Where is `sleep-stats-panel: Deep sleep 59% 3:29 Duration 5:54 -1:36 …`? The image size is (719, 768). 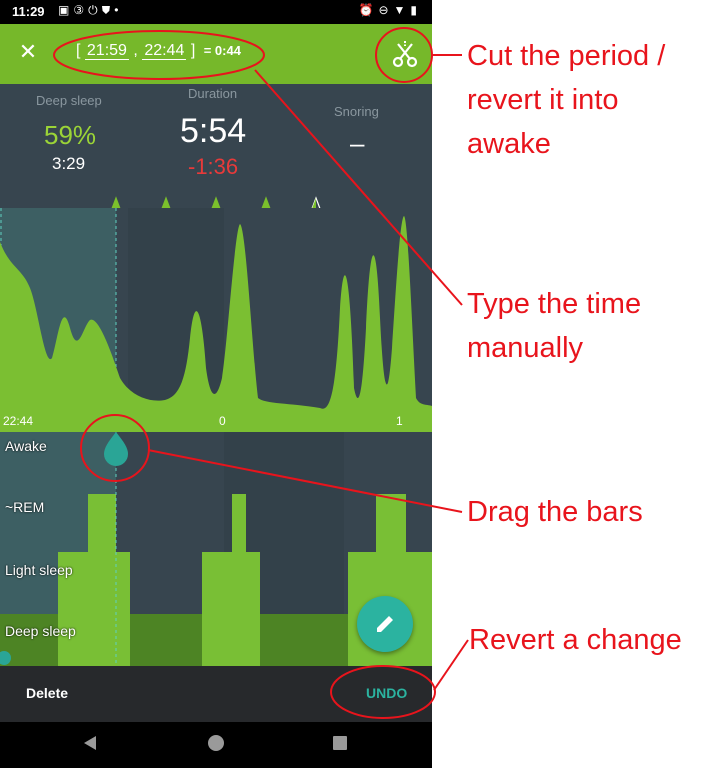
sleep-stats-panel: Deep sleep 59% 3:29 Duration 5:54 -1:36 … is located at coordinates (216, 159).